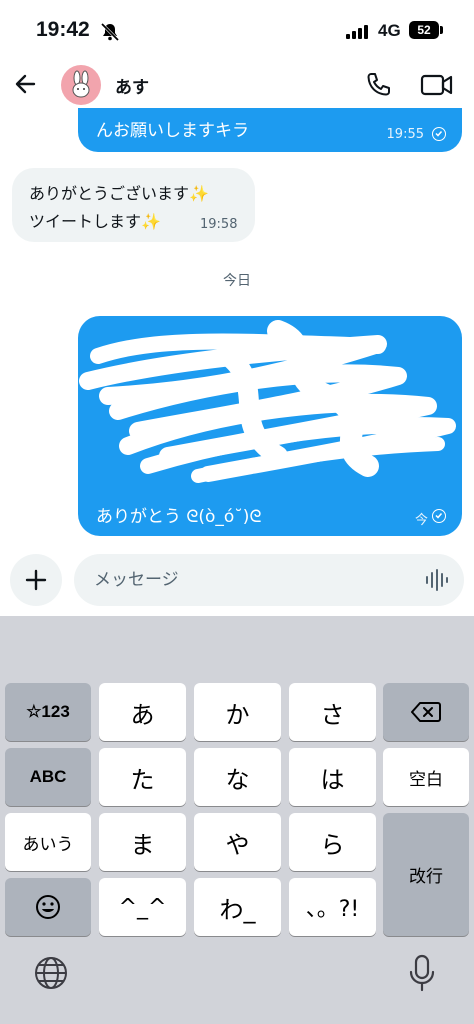  I want to click on key-sa: さ, so click(332, 712).